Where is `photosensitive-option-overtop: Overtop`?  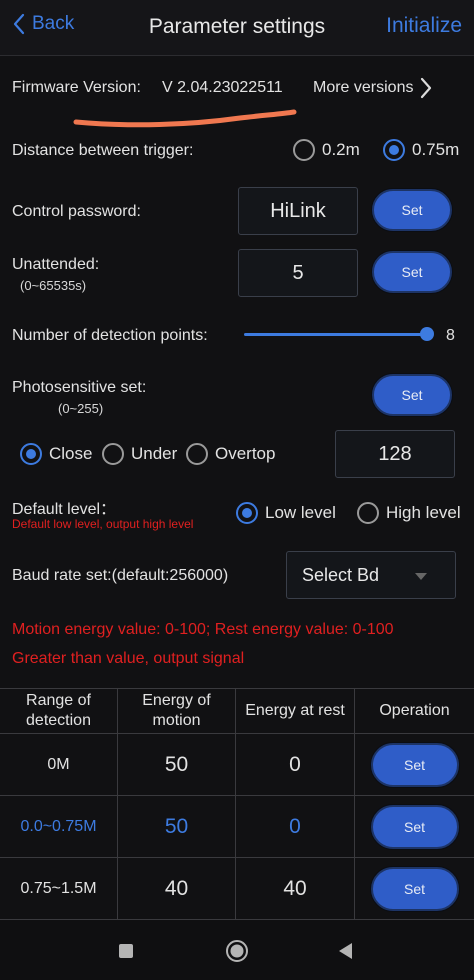 photosensitive-option-overtop: Overtop is located at coordinates (230, 454).